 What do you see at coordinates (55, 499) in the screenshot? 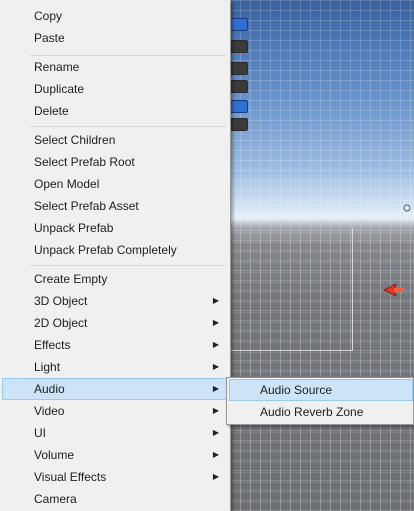
I see `menu-item-label: Camera` at bounding box center [55, 499].